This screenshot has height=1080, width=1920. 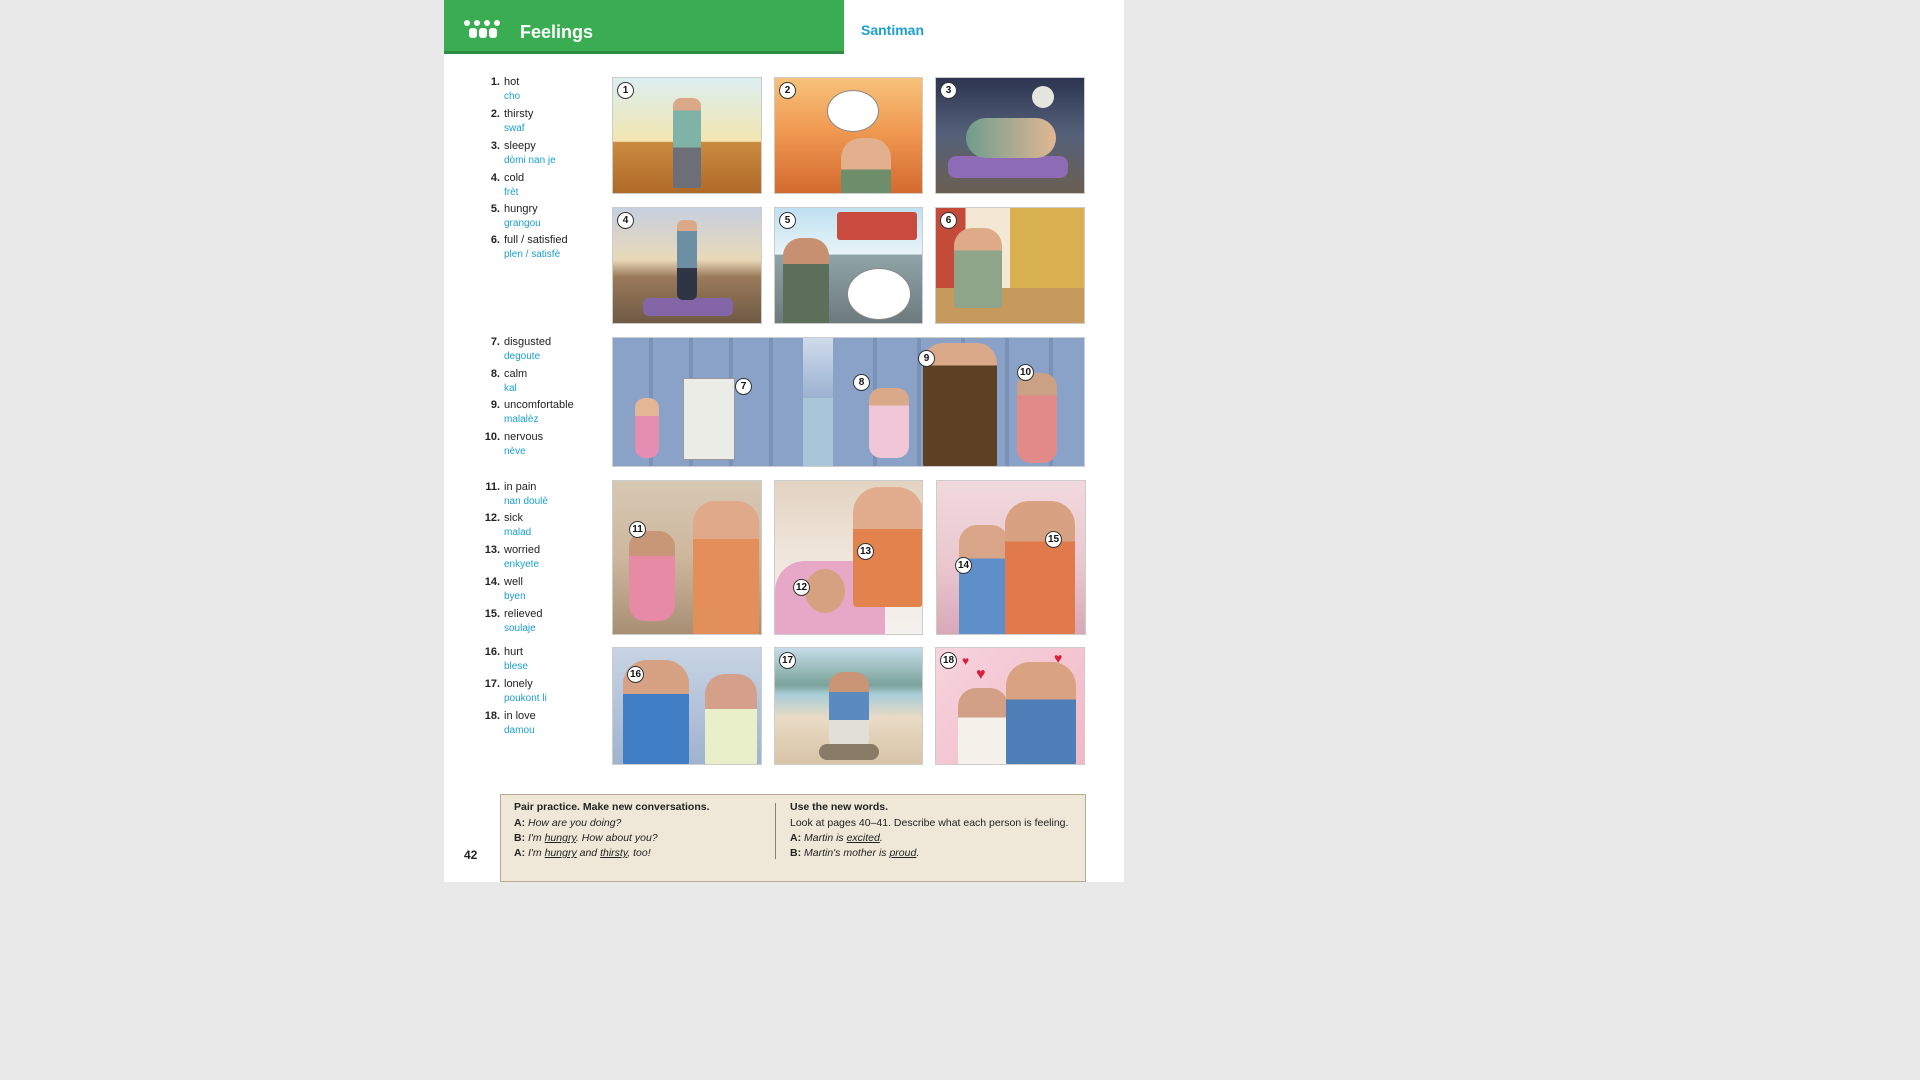 I want to click on sick-girl-face, so click(x=825, y=591).